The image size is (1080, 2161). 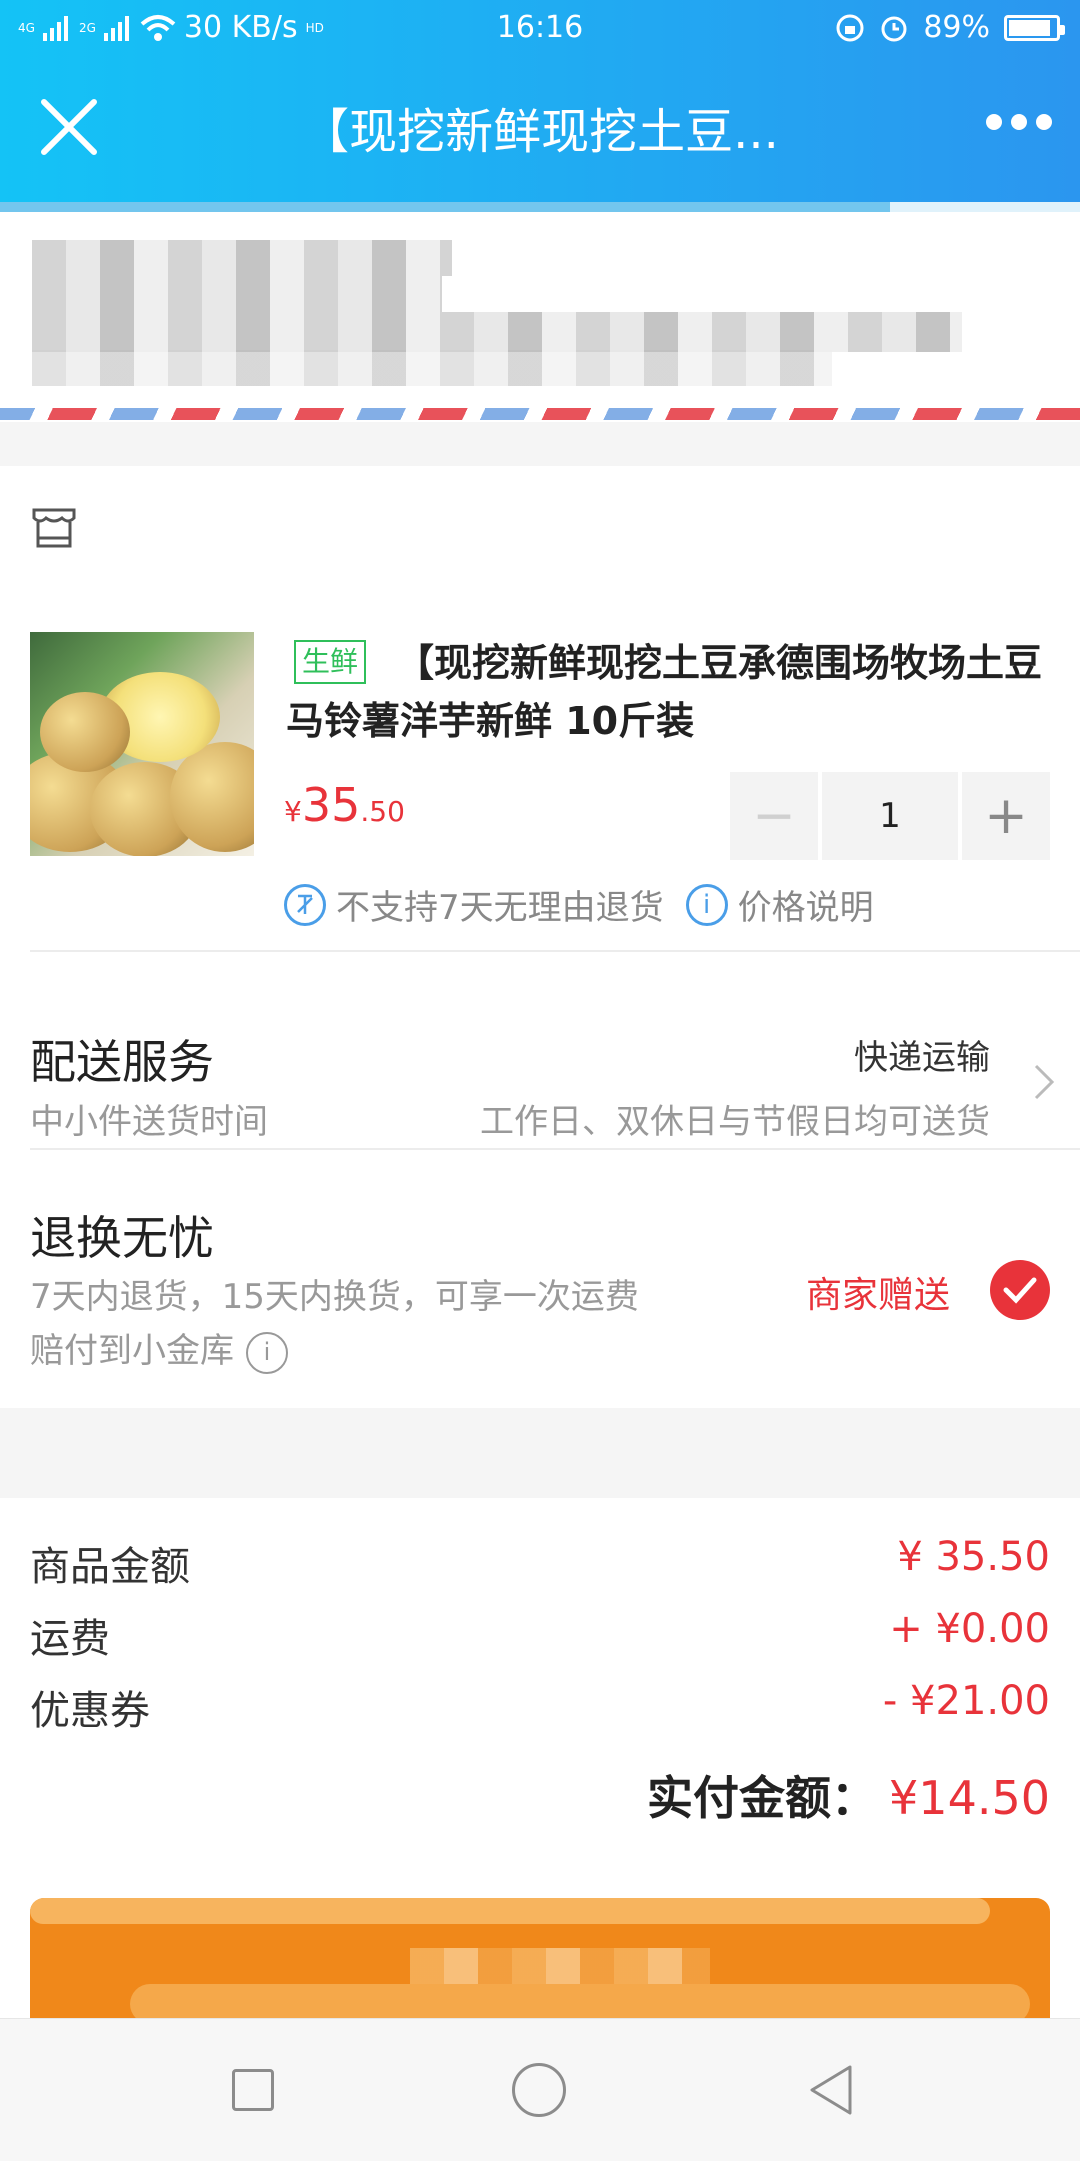 I want to click on returns-row: 退换无忧 7天内退货，15天内换货，可享一次运费赔付到小金库 i 商家赠送, so click(x=555, y=1286).